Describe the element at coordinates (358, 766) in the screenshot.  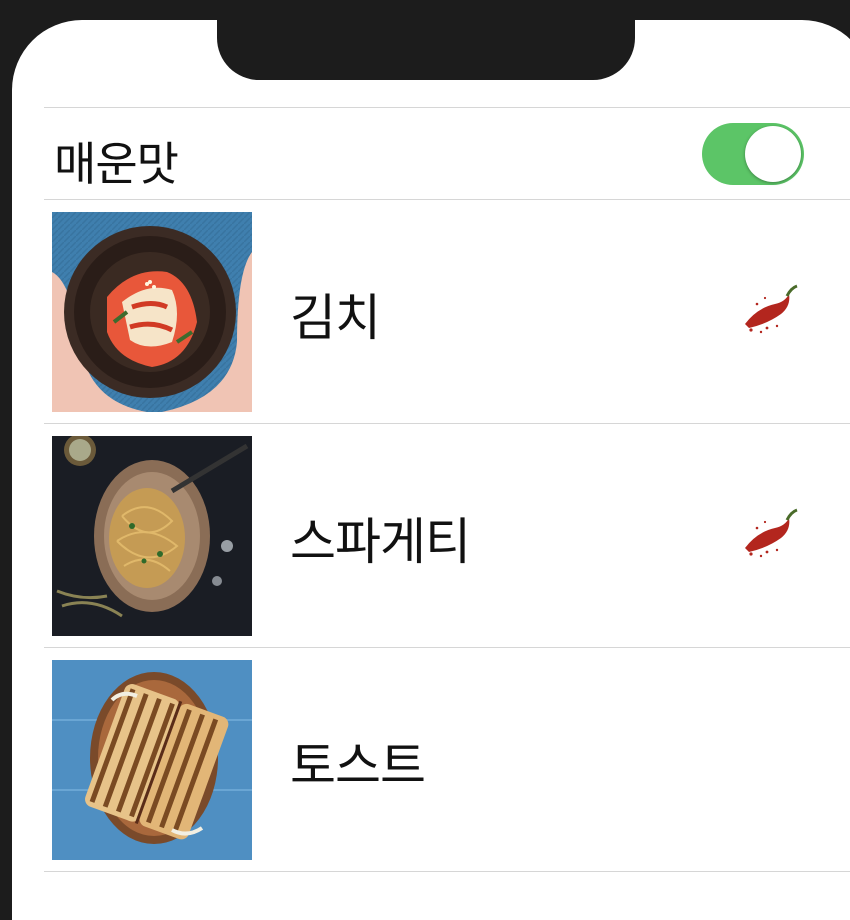
I see `food-name: 토스트` at that location.